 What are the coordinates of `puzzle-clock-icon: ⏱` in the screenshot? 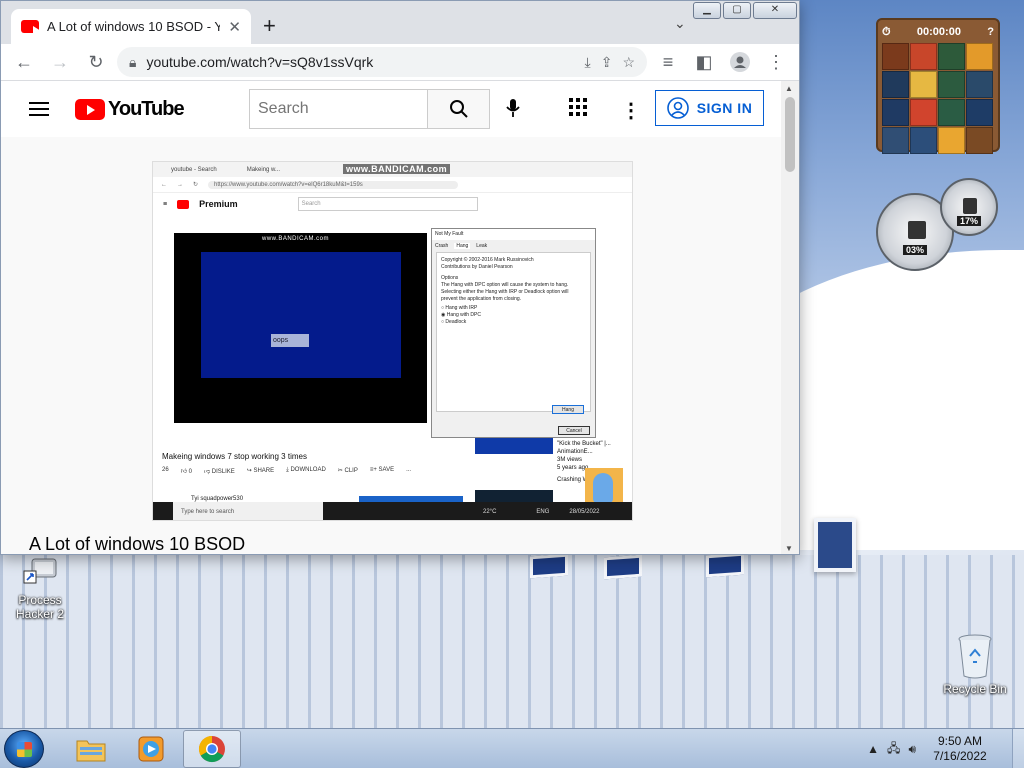 It's located at (886, 31).